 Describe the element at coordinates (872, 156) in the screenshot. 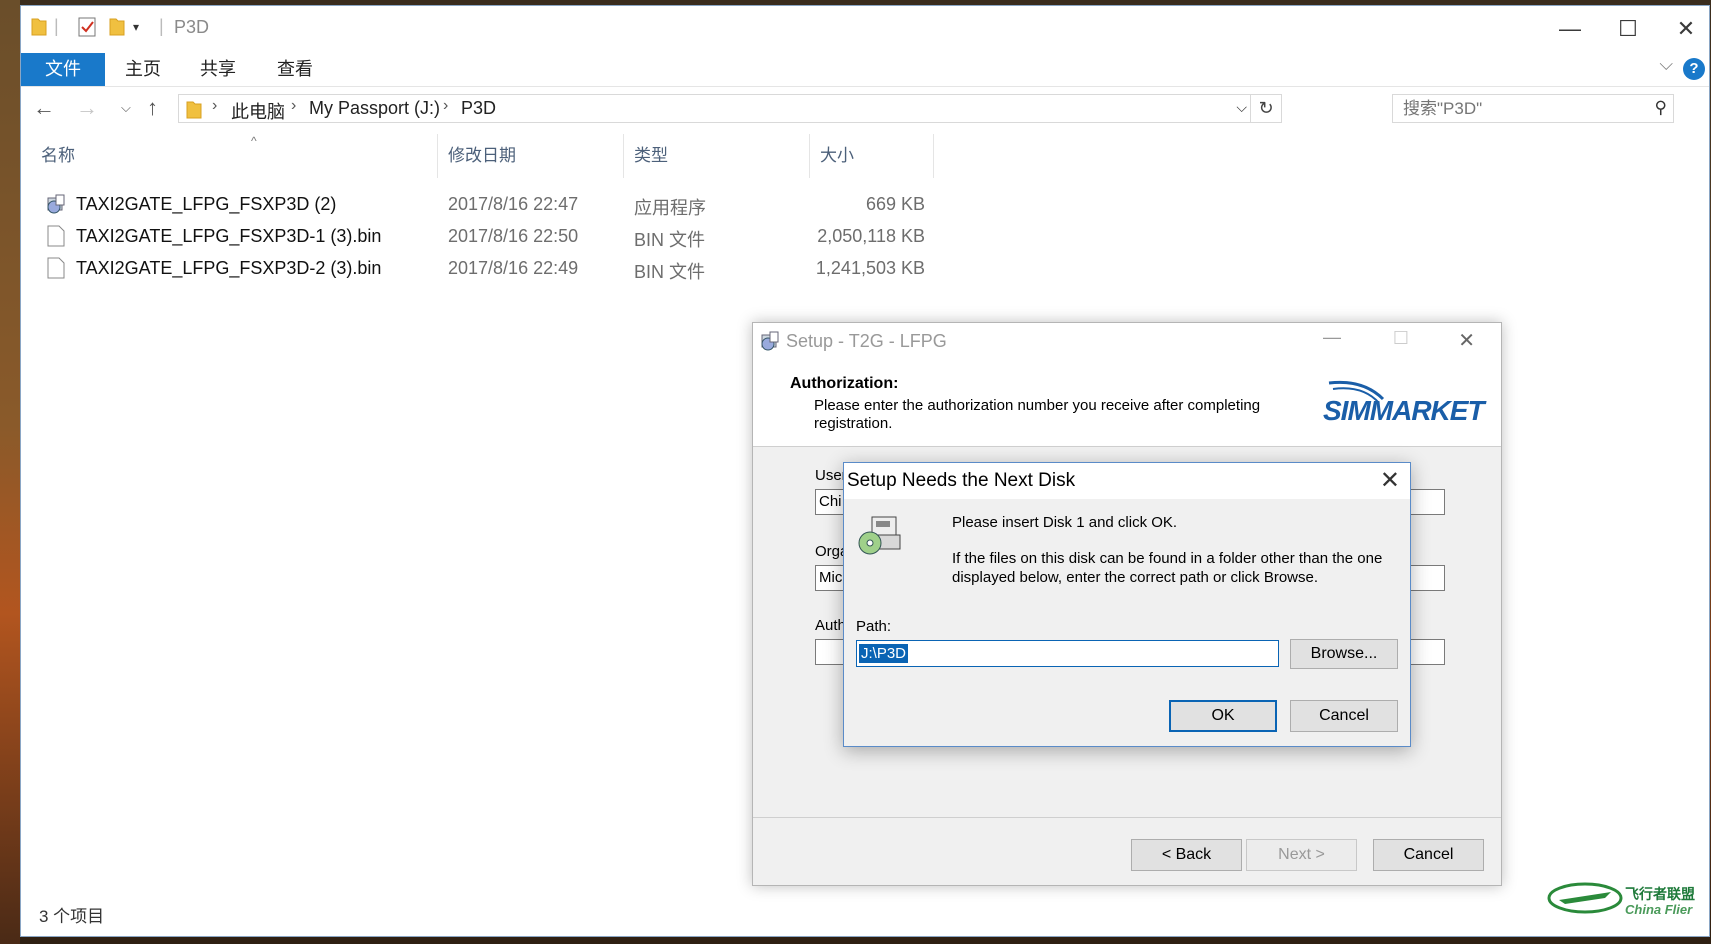

I see `column-header-size: 大小` at that location.